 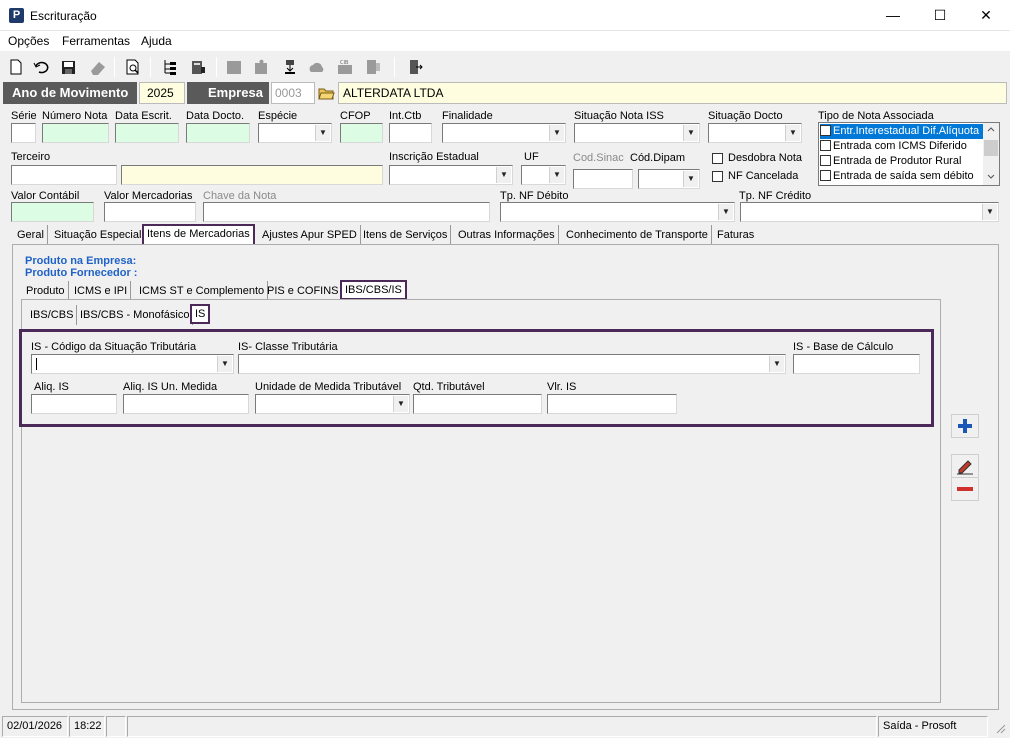 I want to click on tab-produto: Produto, so click(x=46, y=291).